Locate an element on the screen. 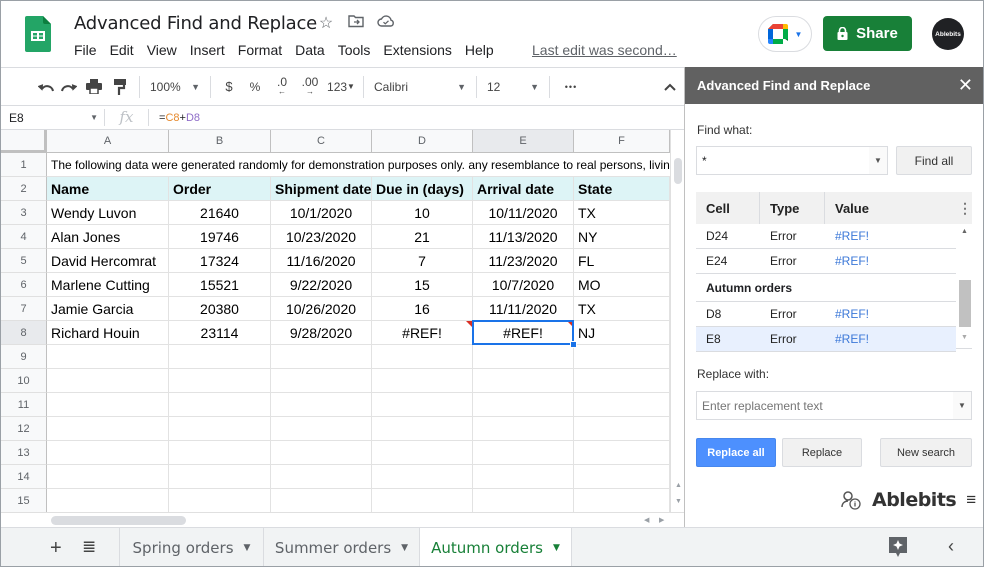 The image size is (984, 567). tab-autumn-orders: Autumn orders ▼ is located at coordinates (495, 547).